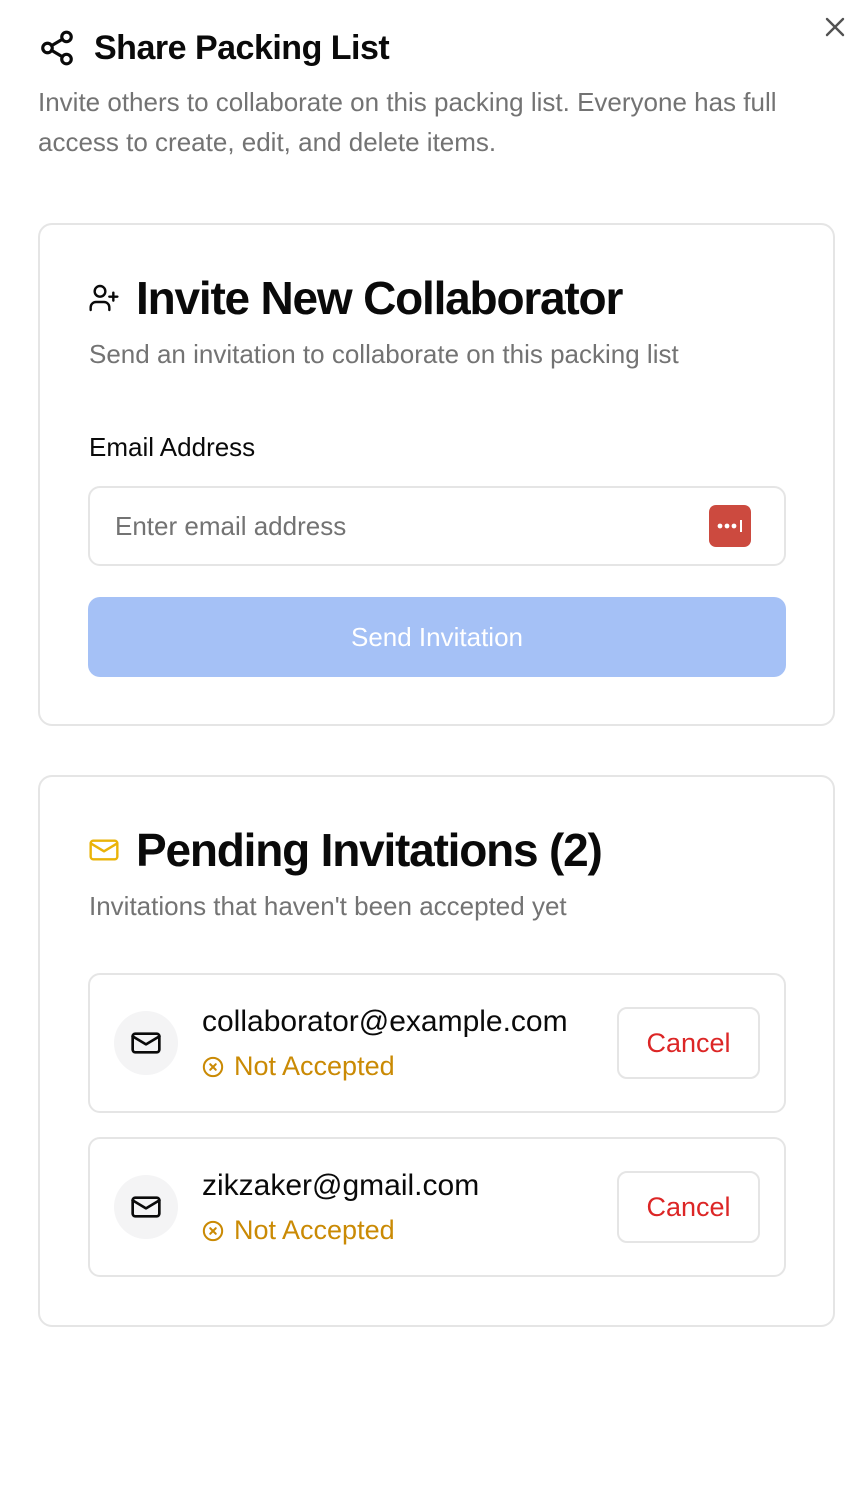 The image size is (856, 1498). Describe the element at coordinates (437, 1207) in the screenshot. I see `invitation-item: zikzaker@gmail.com Not Accepted Cancel` at that location.